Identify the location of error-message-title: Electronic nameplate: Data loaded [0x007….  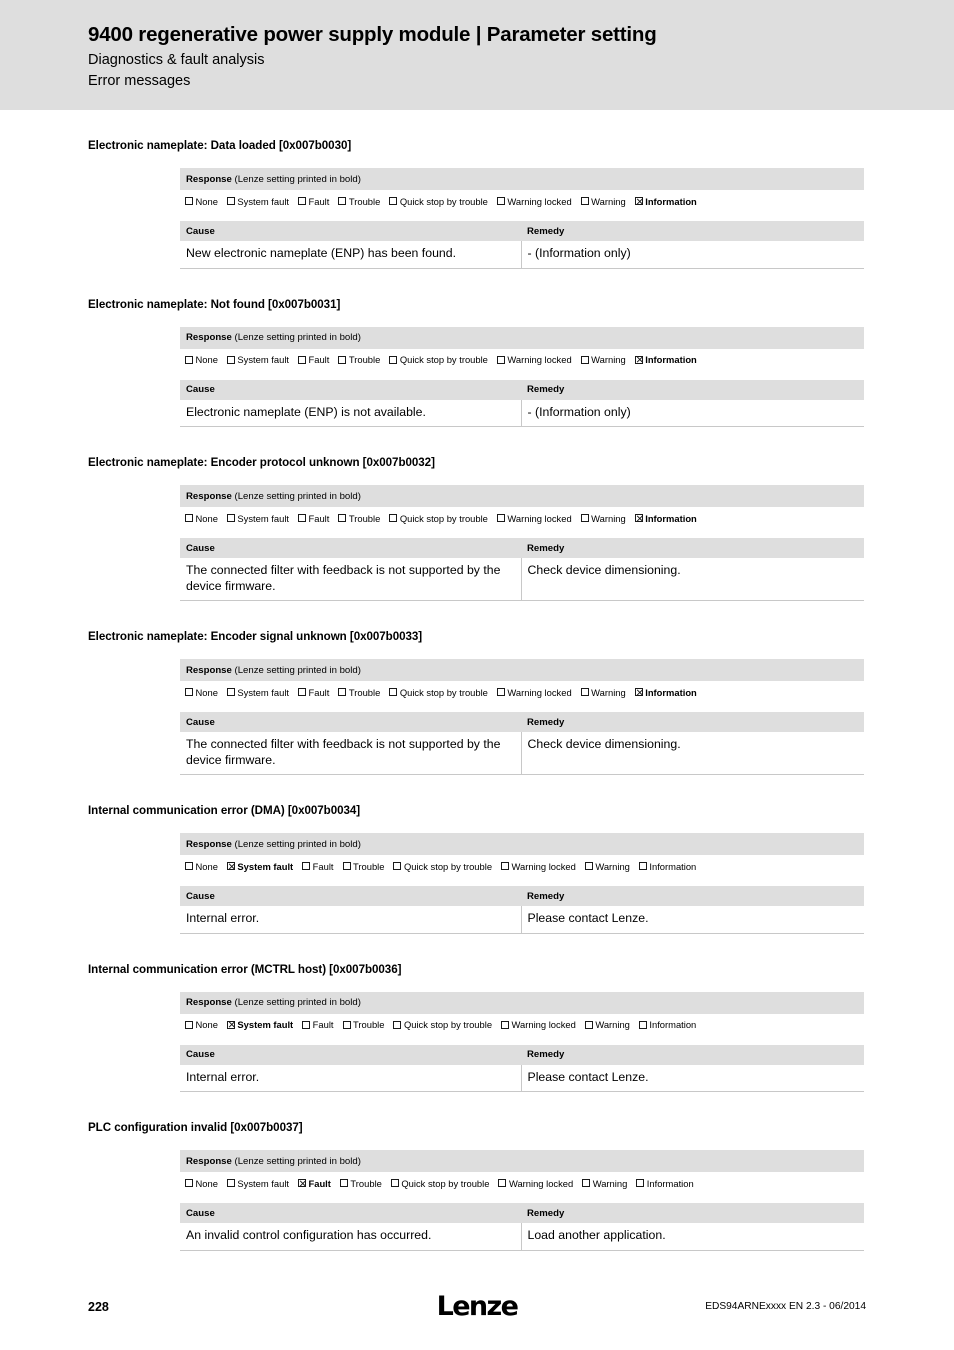
(220, 145).